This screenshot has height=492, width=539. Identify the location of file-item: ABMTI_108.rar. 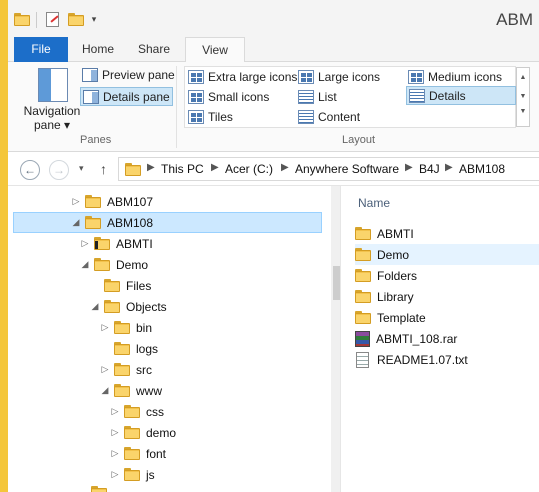
(447, 338).